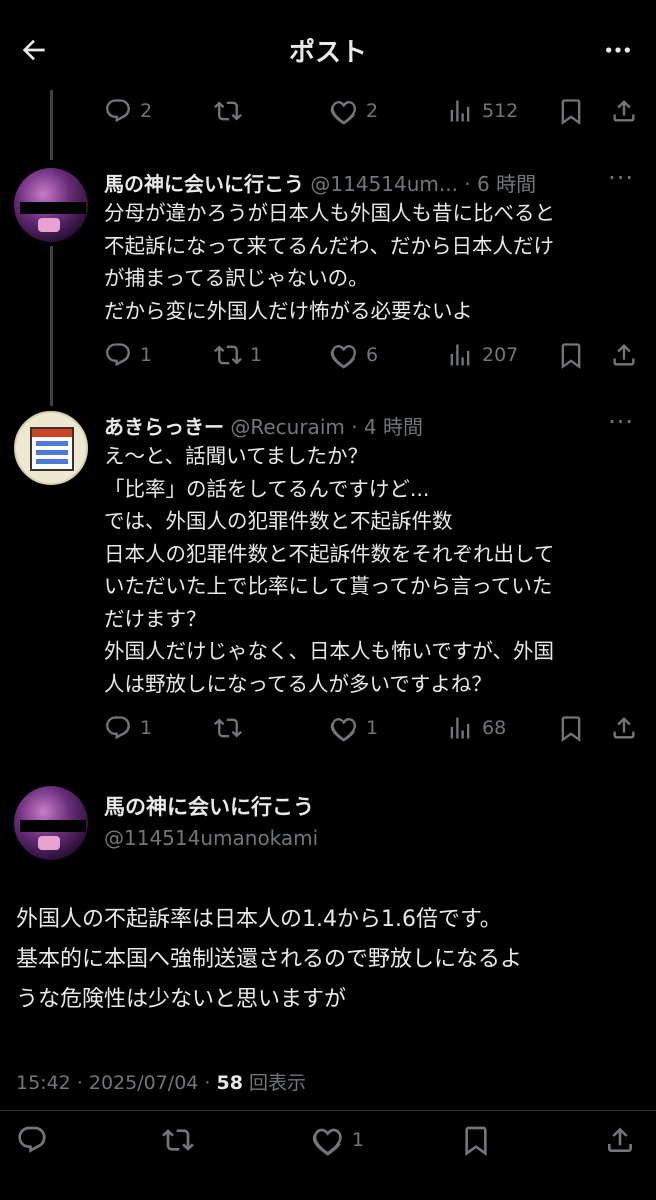  What do you see at coordinates (164, 427) in the screenshot?
I see `author-name: あきらっきー` at bounding box center [164, 427].